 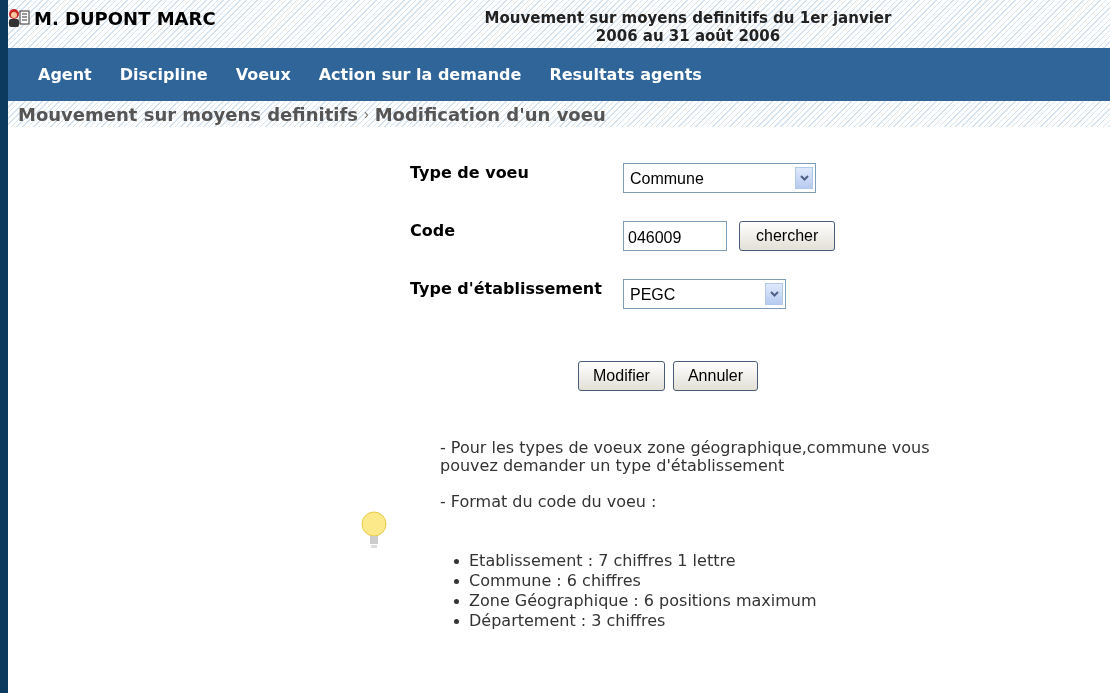 What do you see at coordinates (625, 74) in the screenshot?
I see `nav-link: Resultats agents` at bounding box center [625, 74].